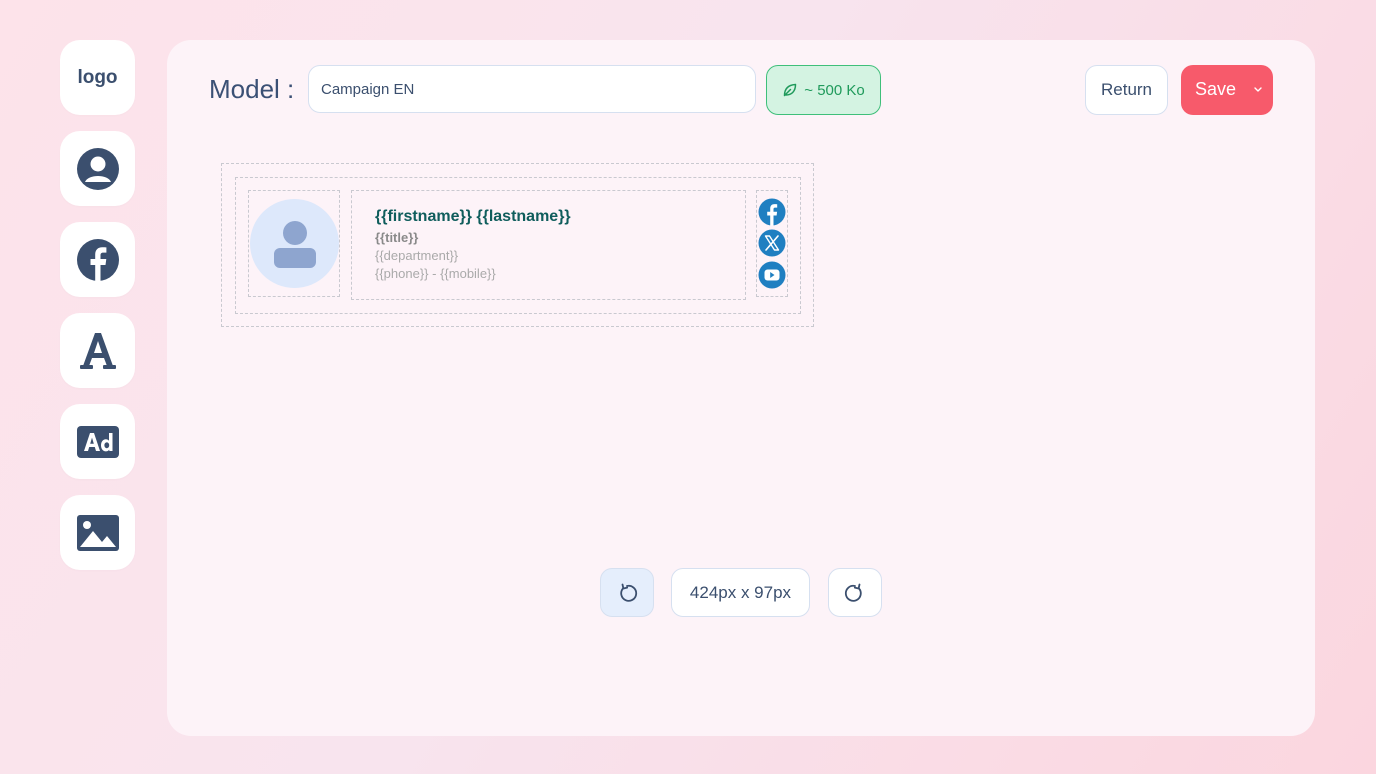  Describe the element at coordinates (397, 237) in the screenshot. I see `signature-title: {{title}}` at that location.